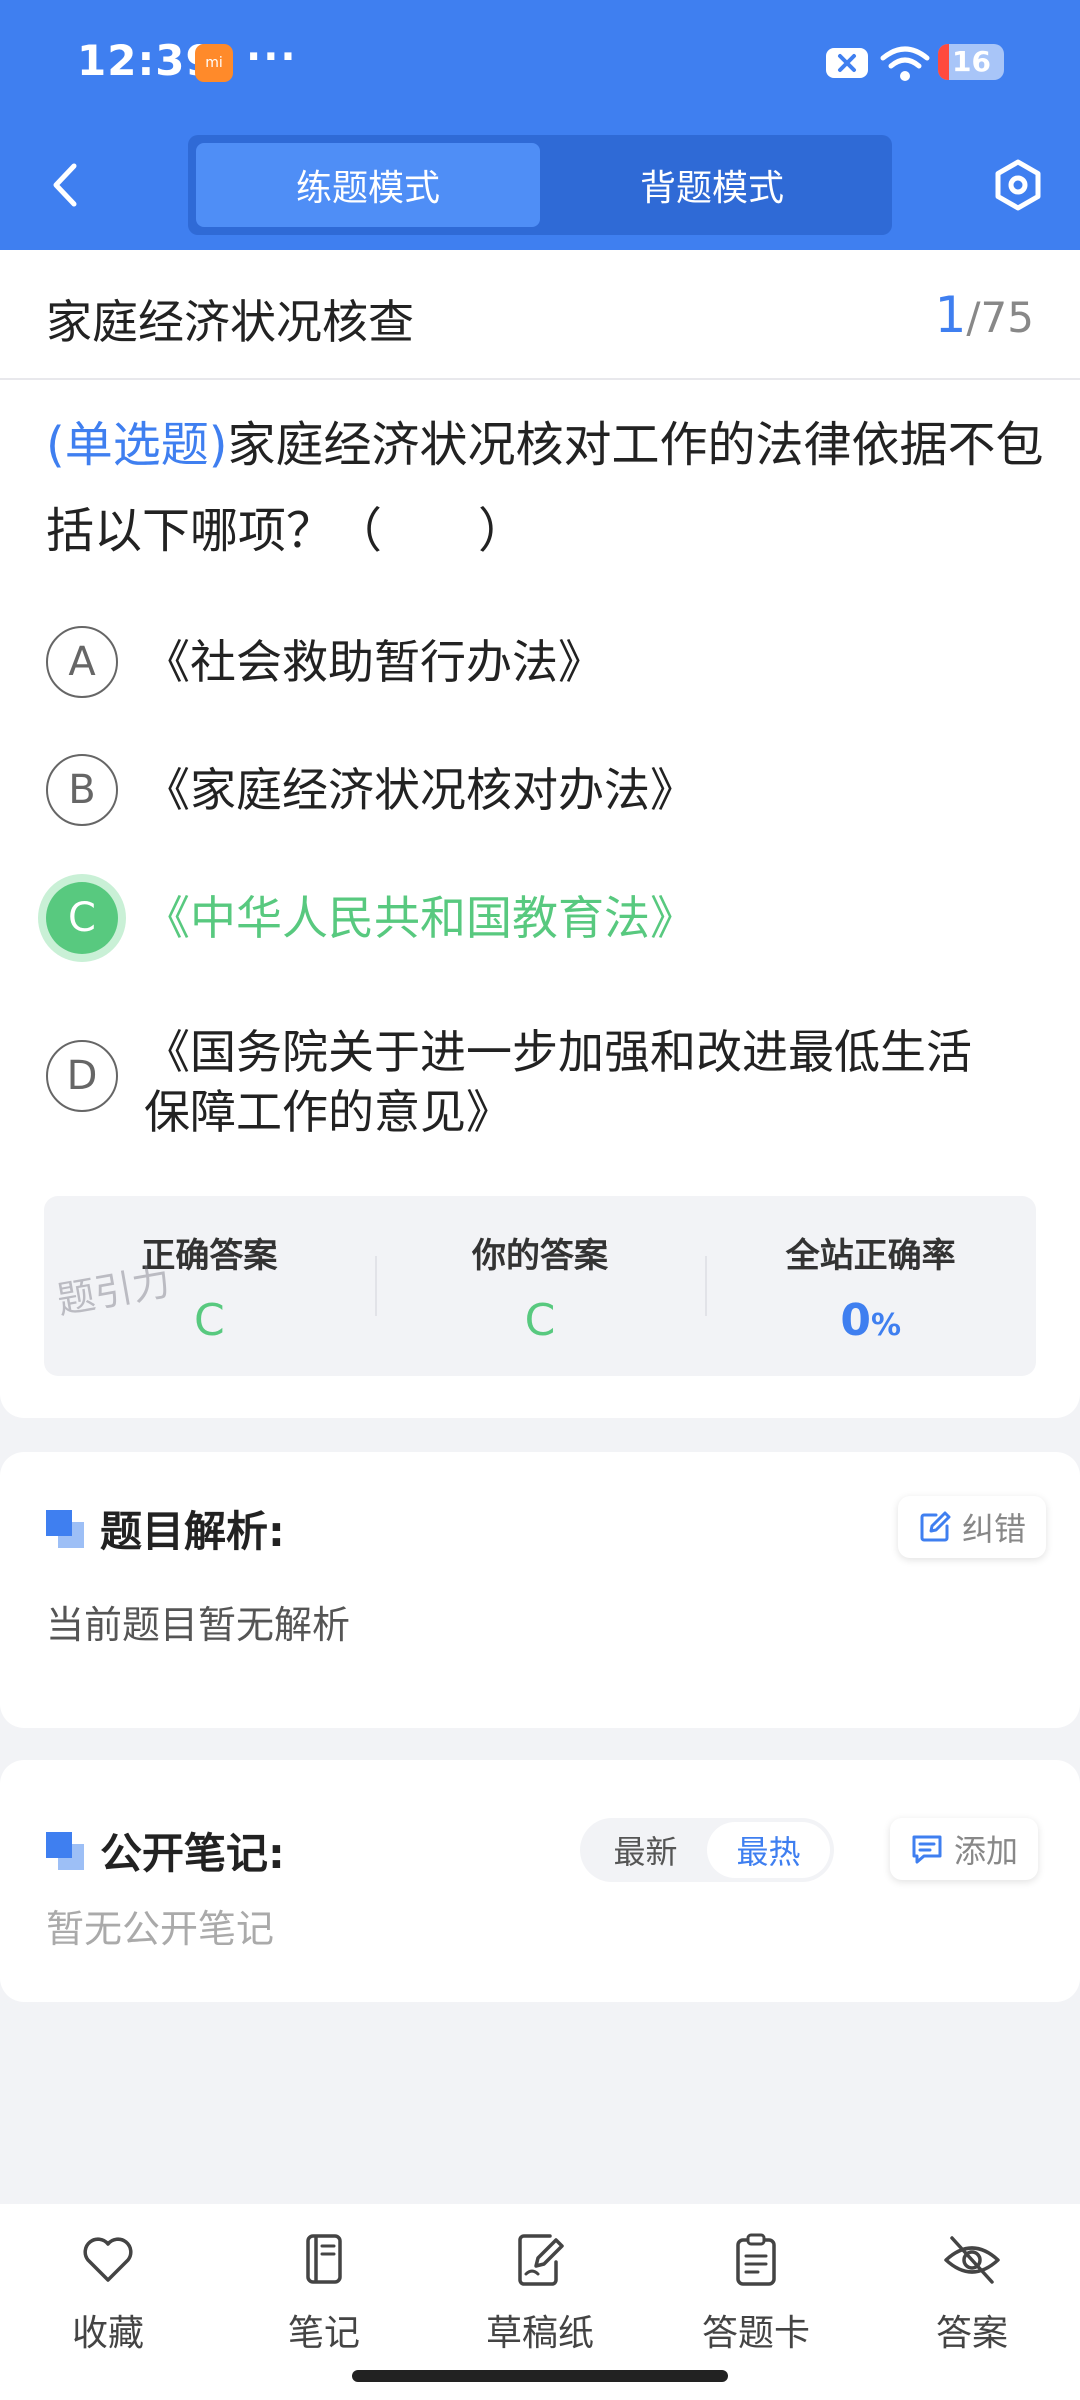 This screenshot has height=2400, width=1080. What do you see at coordinates (82, 662) in the screenshot?
I see `option-letter: A` at bounding box center [82, 662].